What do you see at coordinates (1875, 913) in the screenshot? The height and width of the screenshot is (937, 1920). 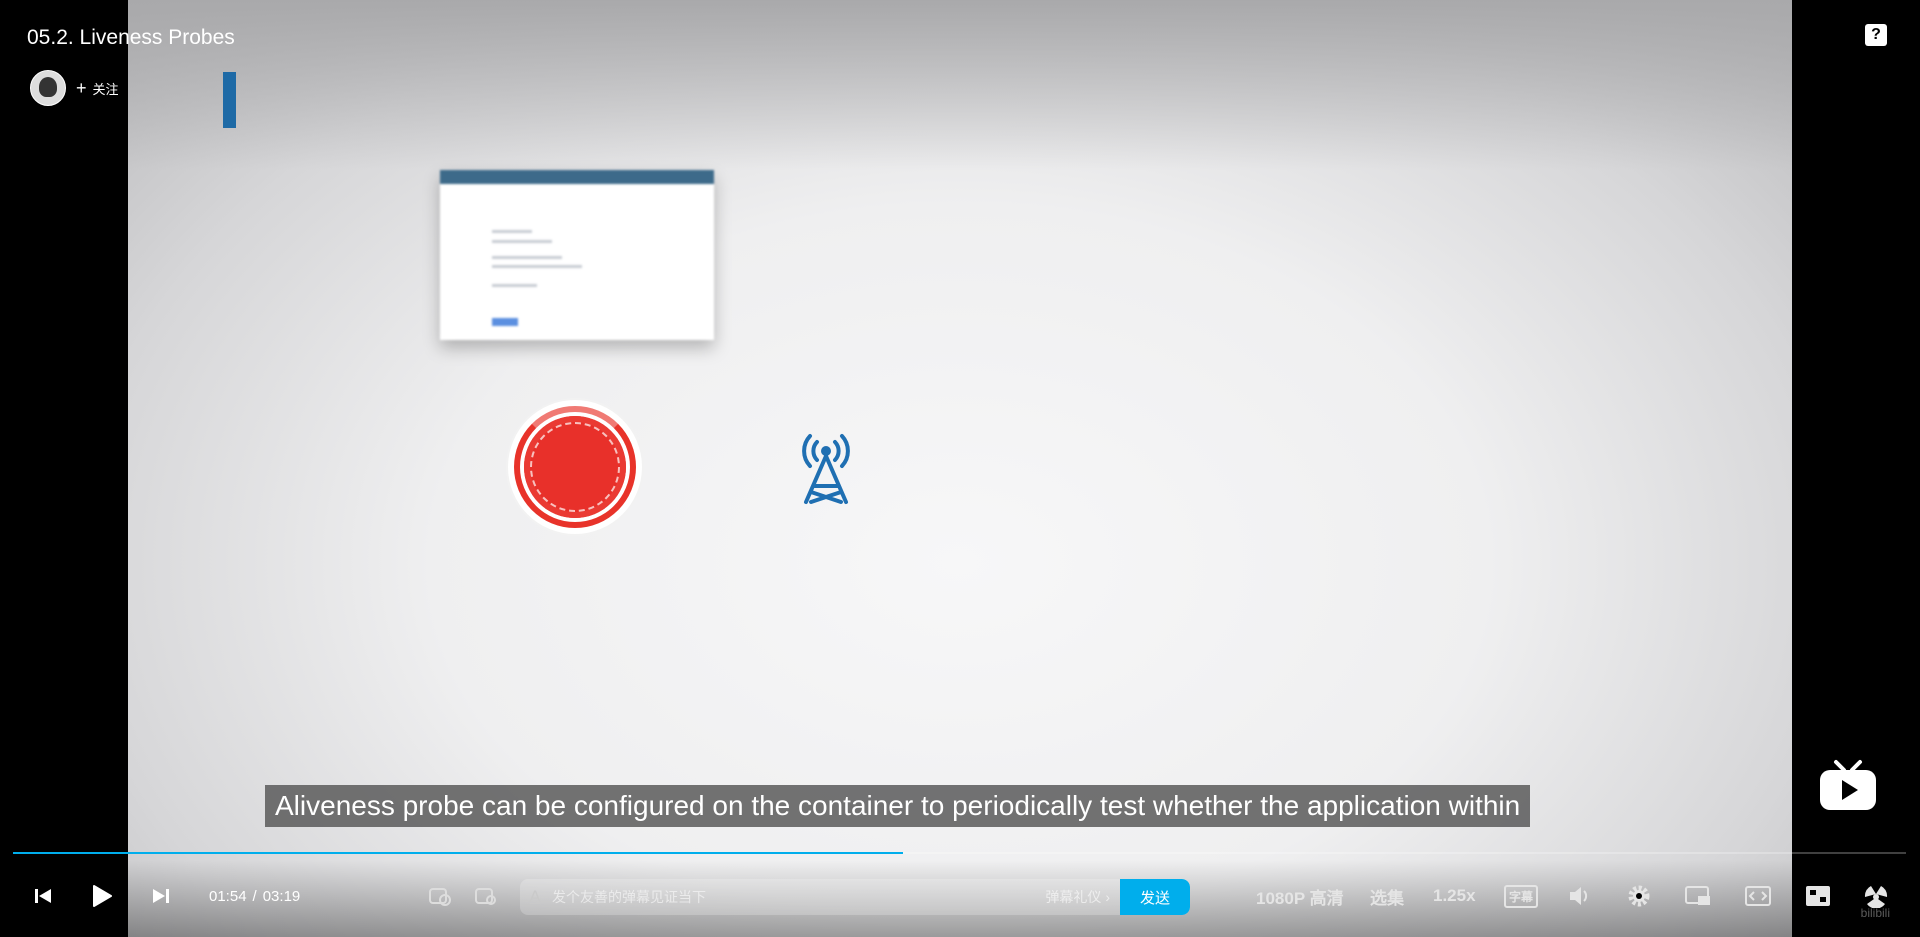 I see `watermark: bilibili` at bounding box center [1875, 913].